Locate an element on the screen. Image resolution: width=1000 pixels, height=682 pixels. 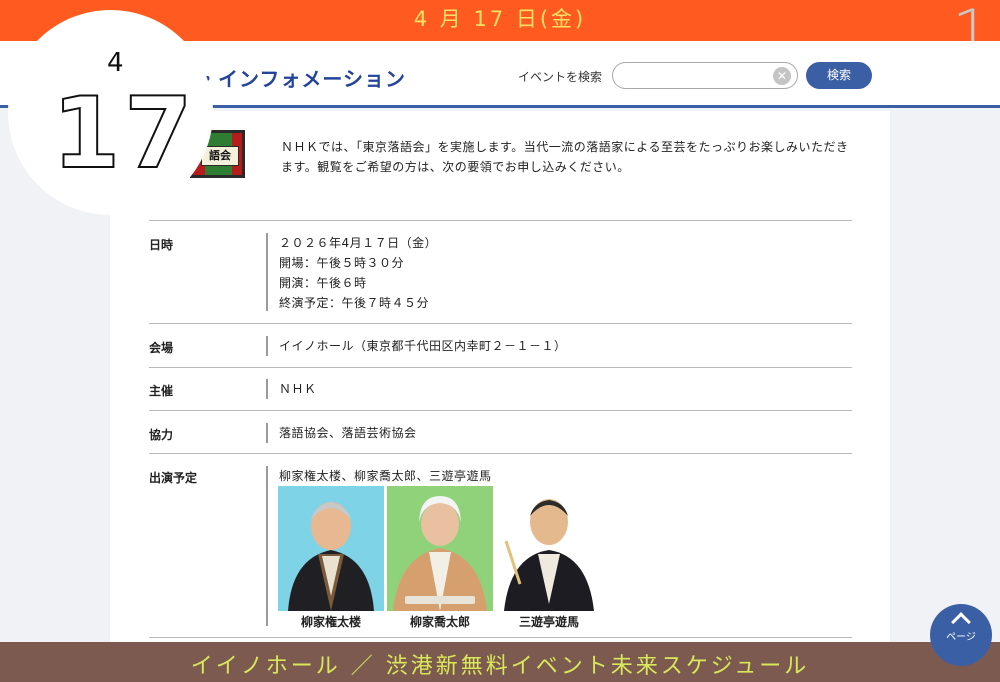
cooperation-label: 協力 is located at coordinates (161, 435).